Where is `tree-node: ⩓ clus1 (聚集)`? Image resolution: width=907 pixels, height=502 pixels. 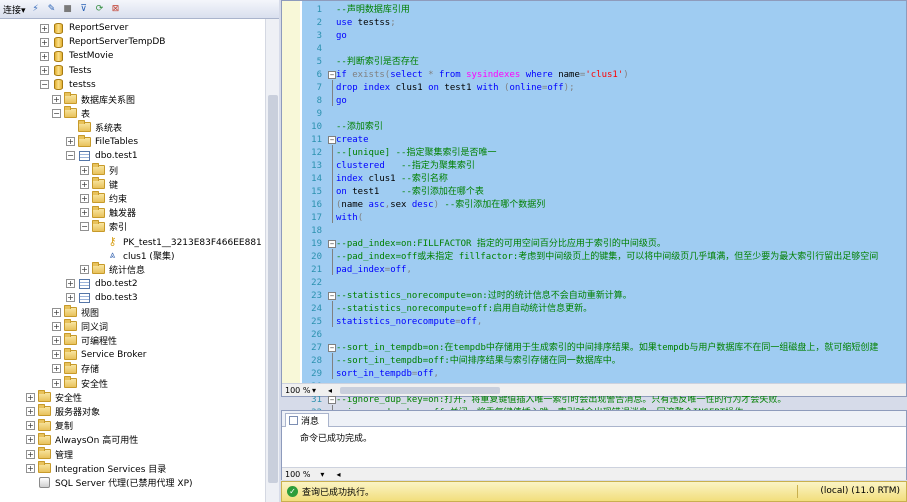
tree-node: ⩓ clus1 (聚集) is located at coordinates (134, 255).